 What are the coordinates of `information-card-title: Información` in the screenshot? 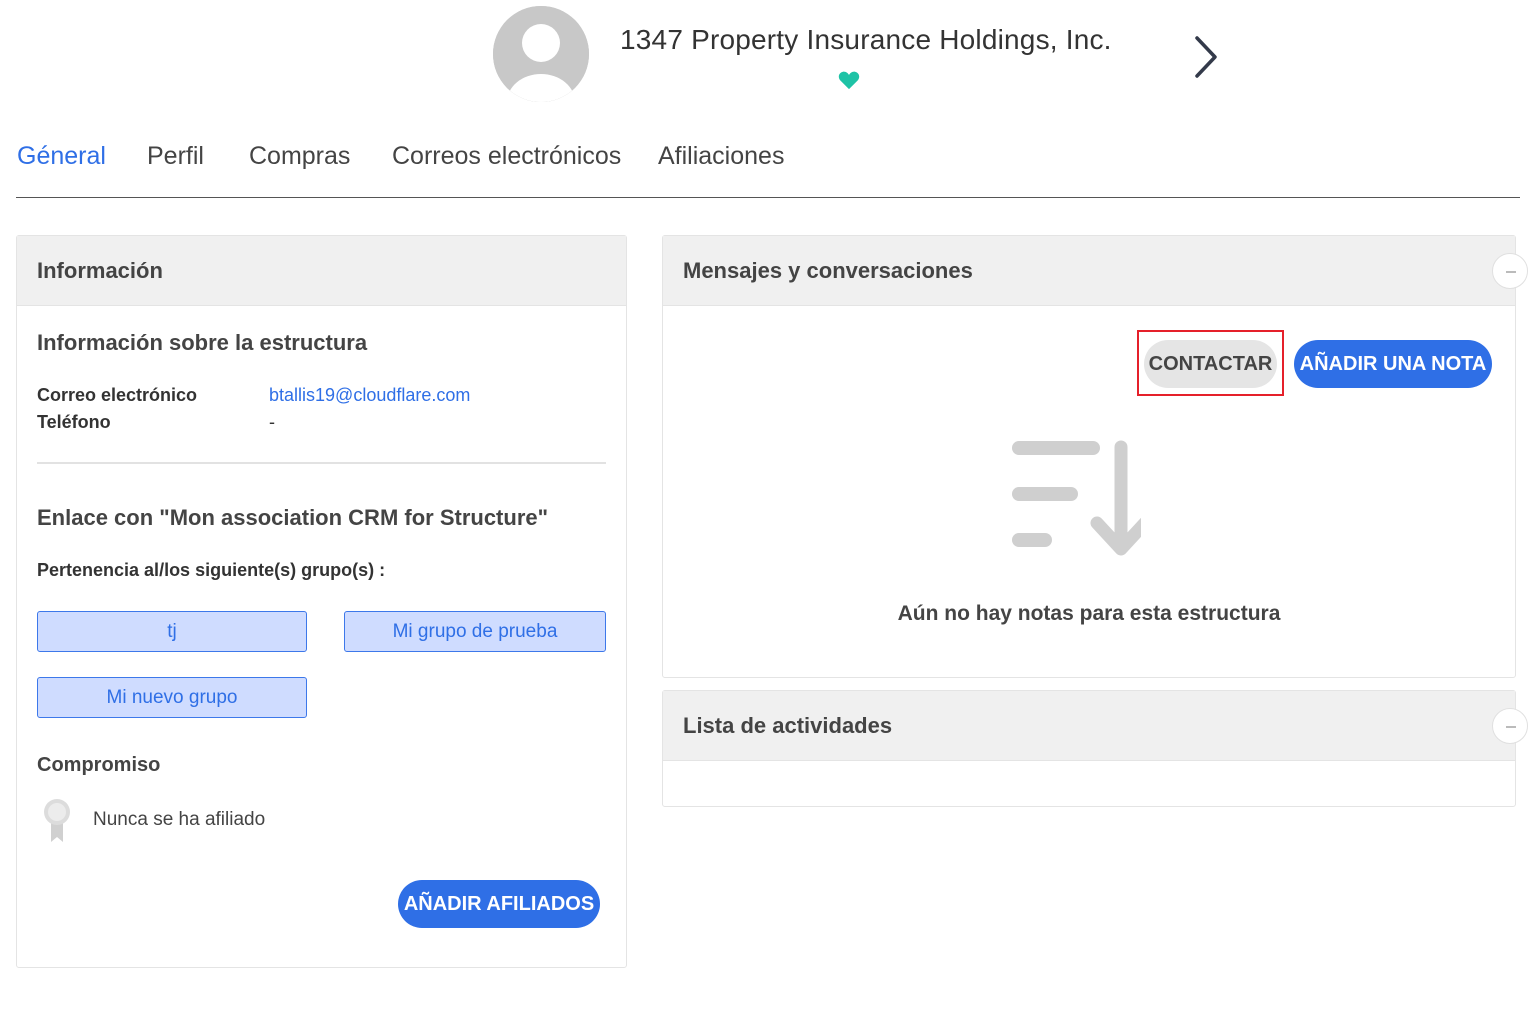 It's located at (100, 270).